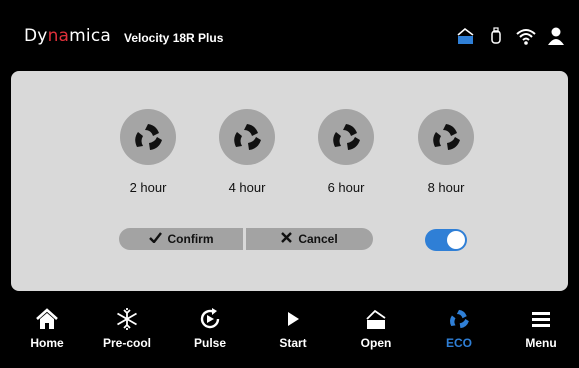 This screenshot has width=579, height=368. Describe the element at coordinates (446, 240) in the screenshot. I see `eco-toggle` at that location.